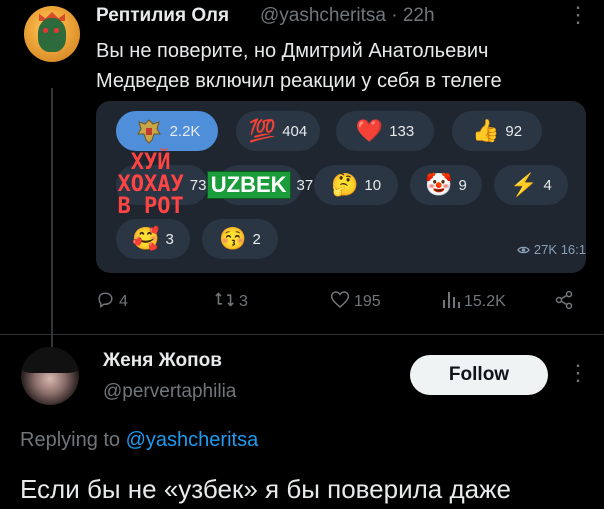 This screenshot has width=604, height=509. Describe the element at coordinates (573, 249) in the screenshot. I see `post-time: 16:1` at that location.